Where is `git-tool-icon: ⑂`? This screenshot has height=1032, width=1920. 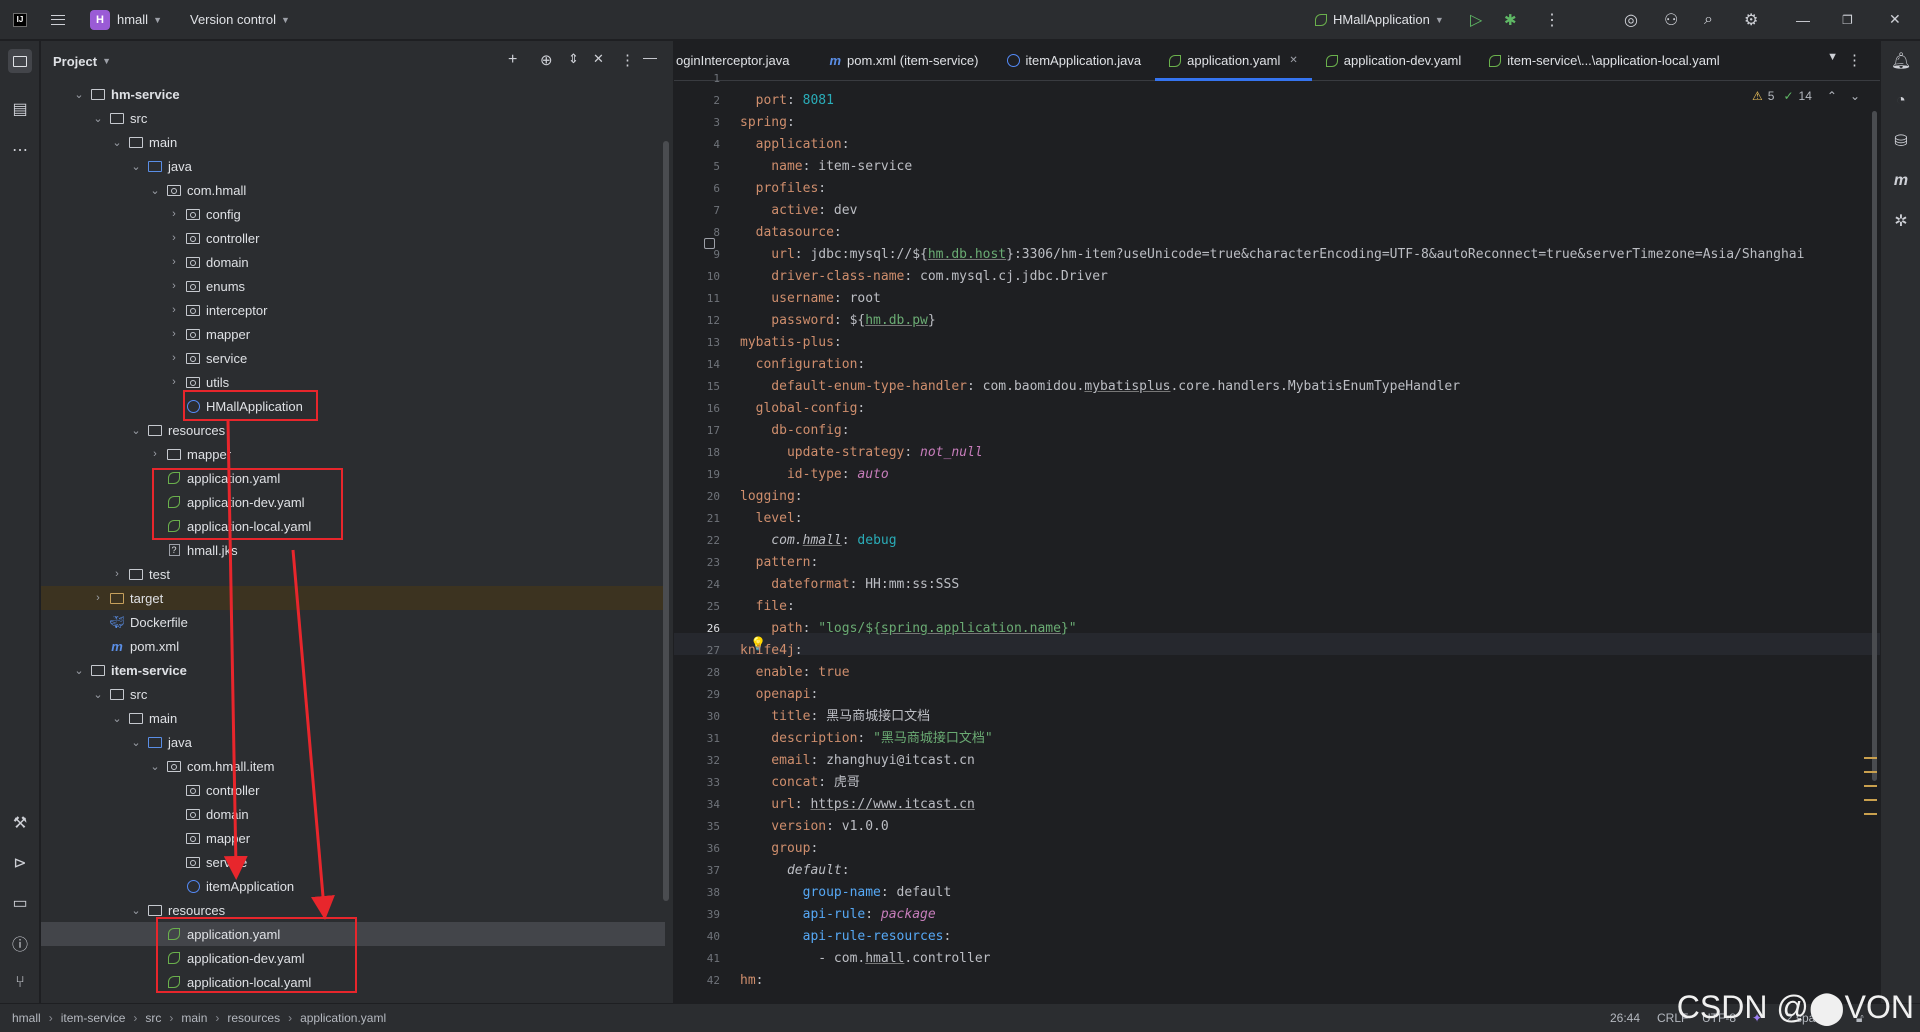
git-tool-icon: ⑂ is located at coordinates (20, 983).